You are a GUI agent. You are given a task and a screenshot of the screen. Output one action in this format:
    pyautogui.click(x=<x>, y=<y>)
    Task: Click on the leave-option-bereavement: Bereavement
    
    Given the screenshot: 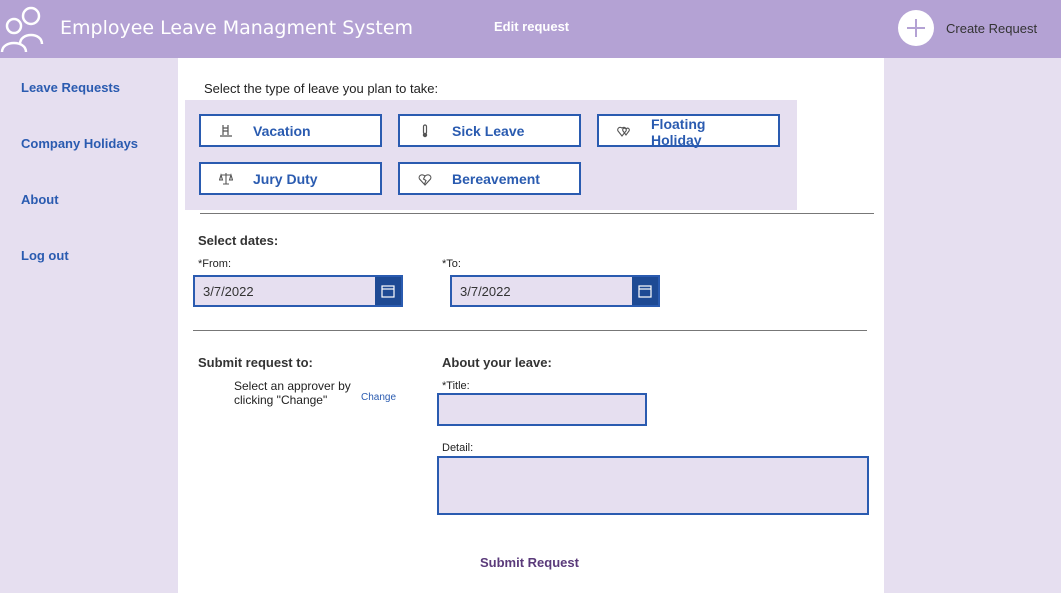 What is the action you would take?
    pyautogui.click(x=489, y=178)
    